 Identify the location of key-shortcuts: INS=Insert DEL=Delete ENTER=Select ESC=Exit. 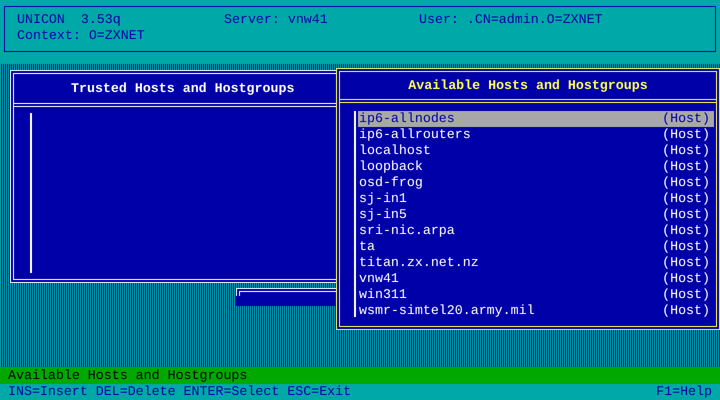
(180, 392).